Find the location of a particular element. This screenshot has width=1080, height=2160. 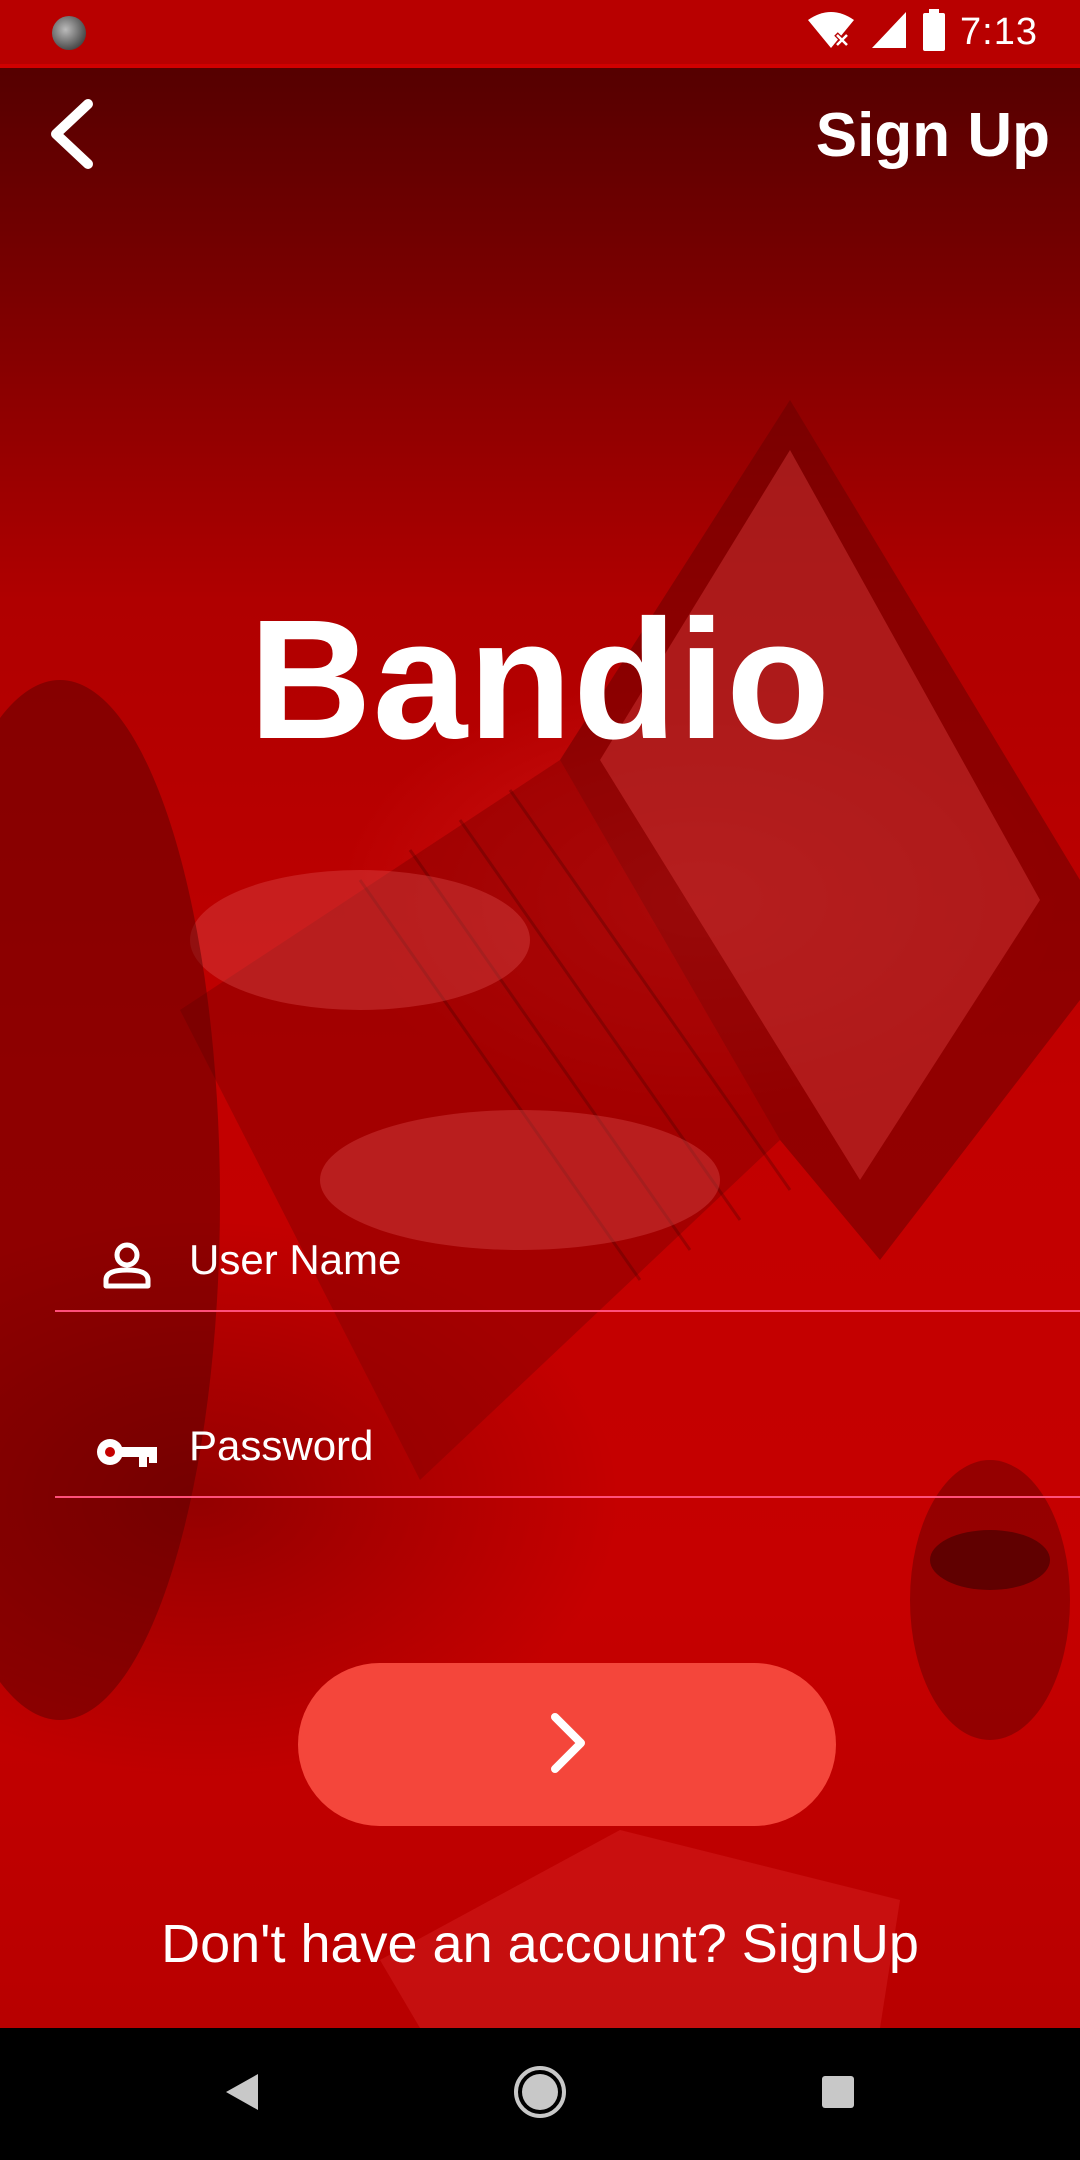

key-icon is located at coordinates (127, 1452).